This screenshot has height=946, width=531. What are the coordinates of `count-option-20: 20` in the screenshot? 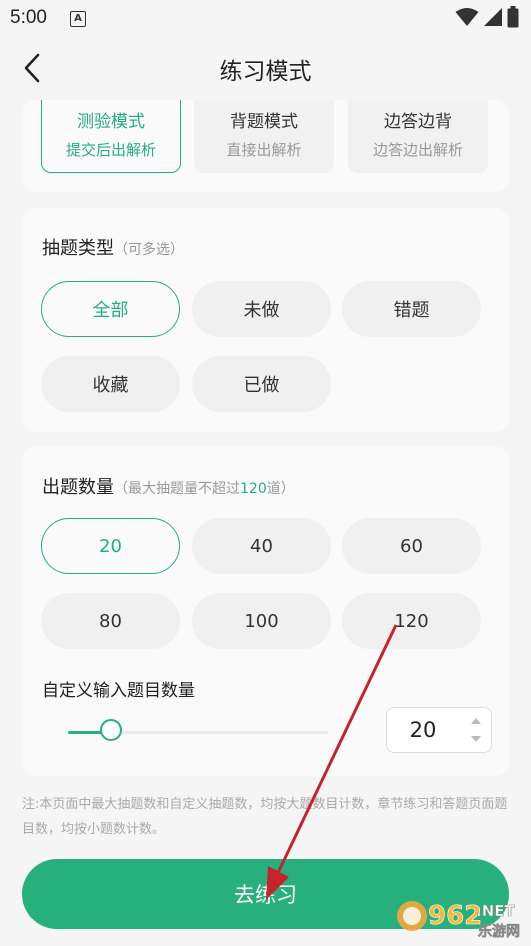 It's located at (110, 546).